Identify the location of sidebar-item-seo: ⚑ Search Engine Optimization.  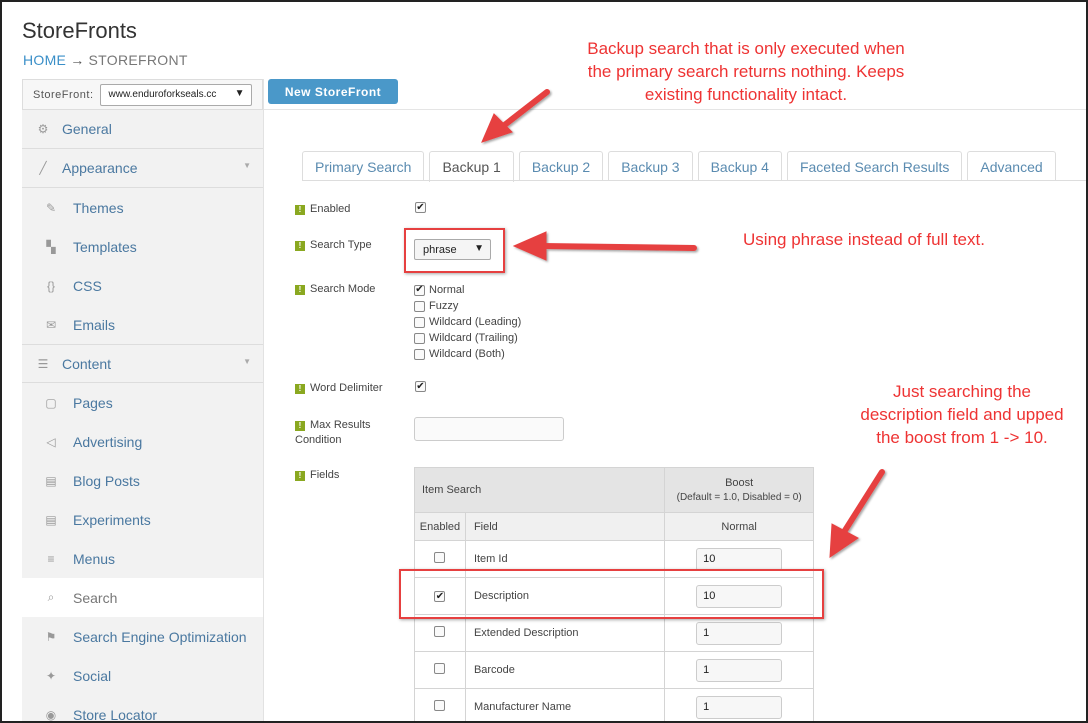
(142, 636).